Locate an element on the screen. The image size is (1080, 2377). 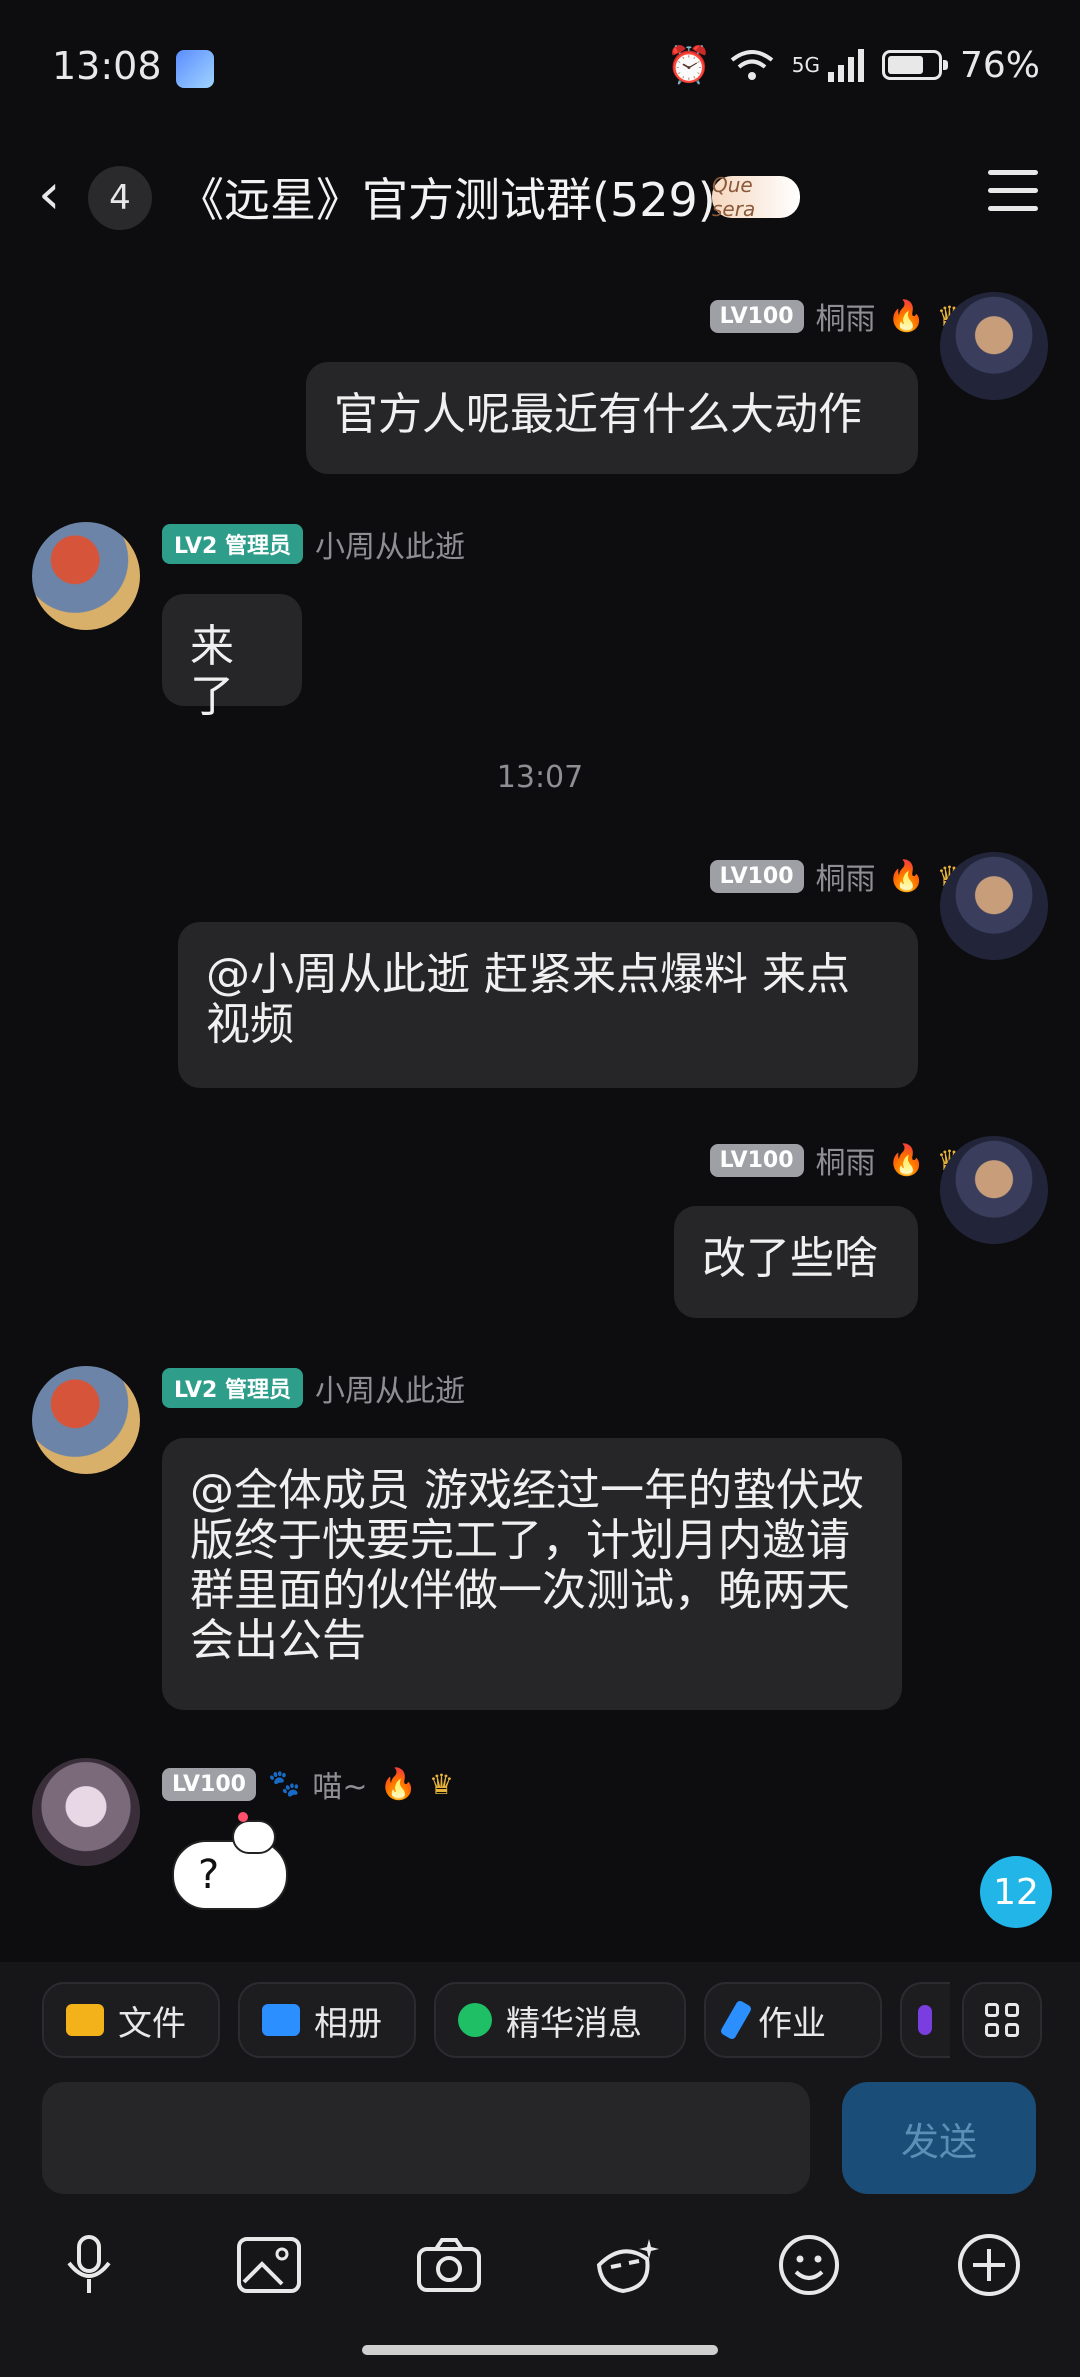
send-button: 发送 is located at coordinates (939, 2138).